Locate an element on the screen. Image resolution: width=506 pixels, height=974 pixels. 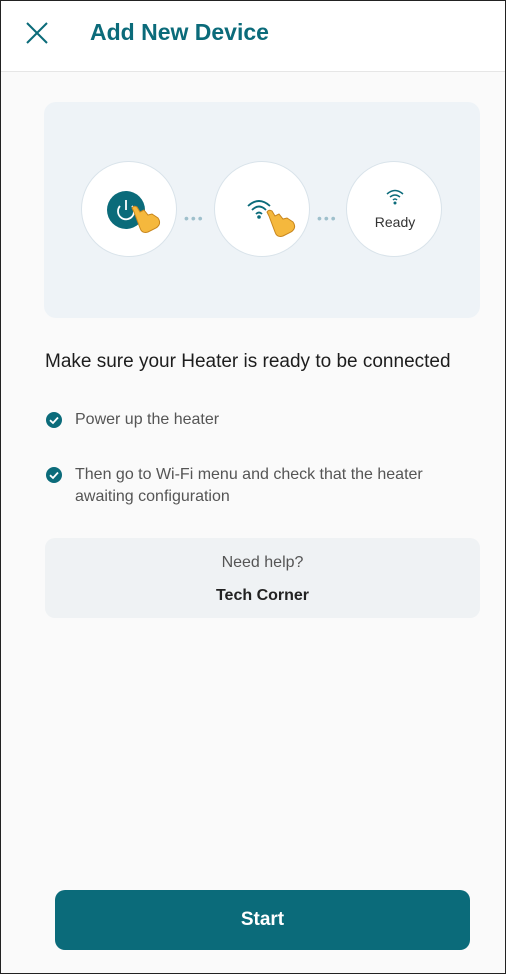
checklist-item-text: Power up the heater is located at coordinates (147, 419).